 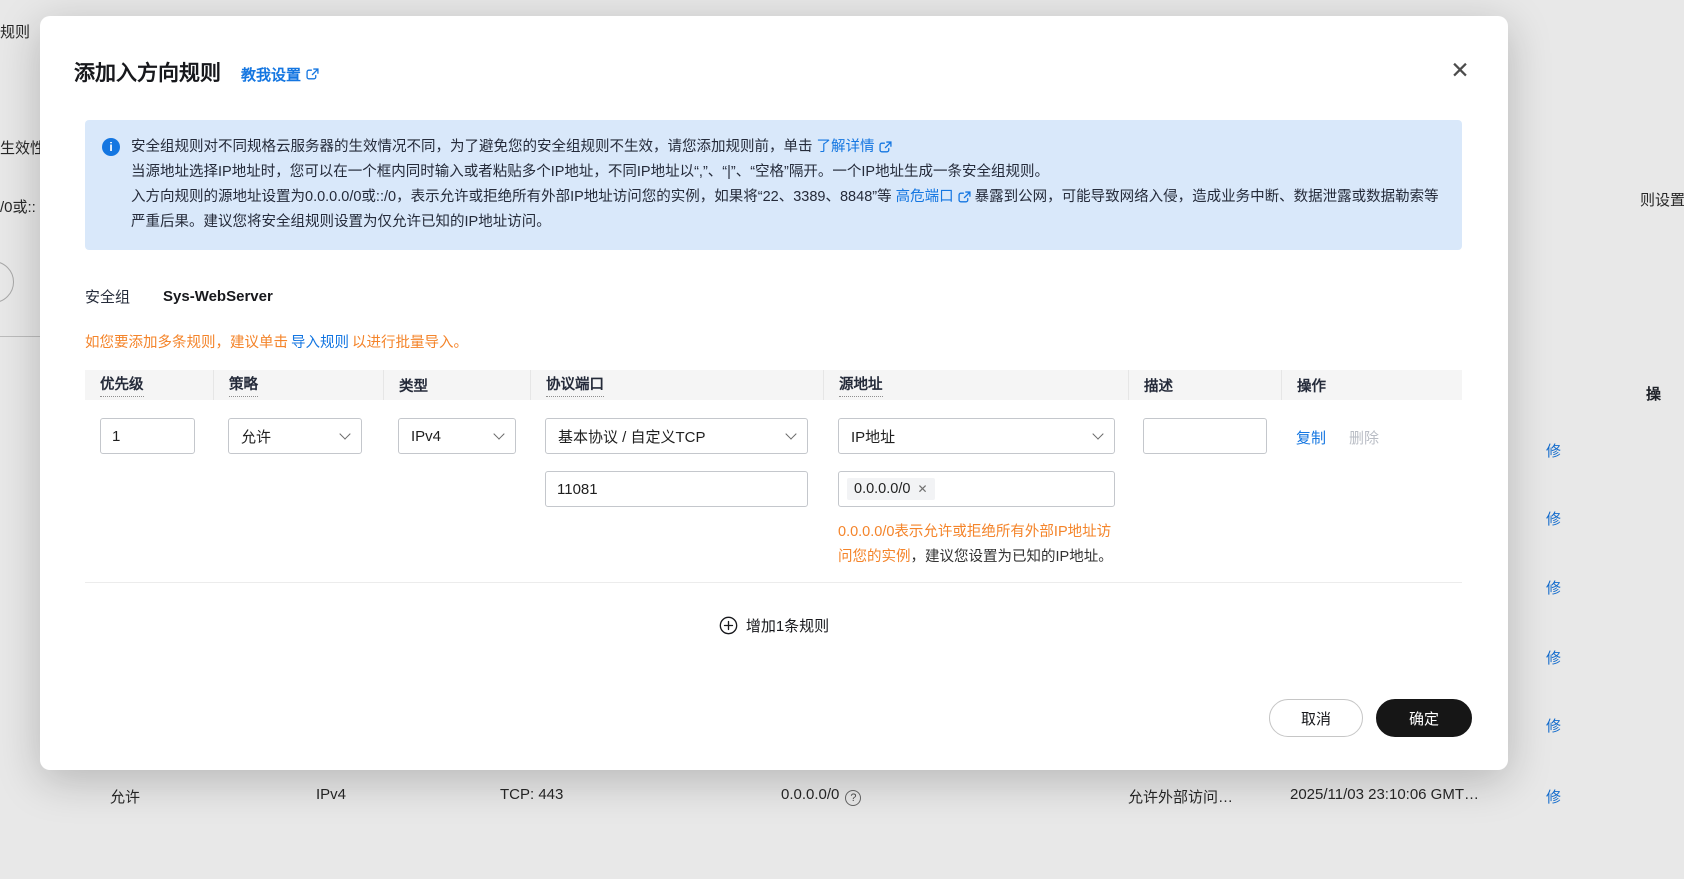 What do you see at coordinates (922, 489) in the screenshot?
I see `remove-chip-icon: ✕` at bounding box center [922, 489].